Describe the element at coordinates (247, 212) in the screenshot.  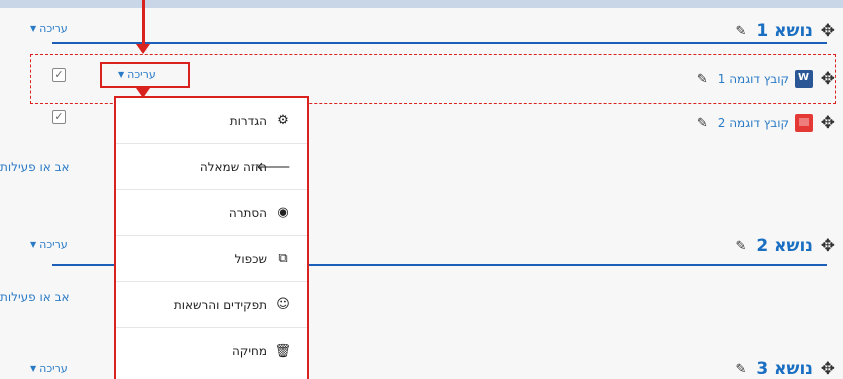
I see `menu-item-label: הסתרה` at that location.